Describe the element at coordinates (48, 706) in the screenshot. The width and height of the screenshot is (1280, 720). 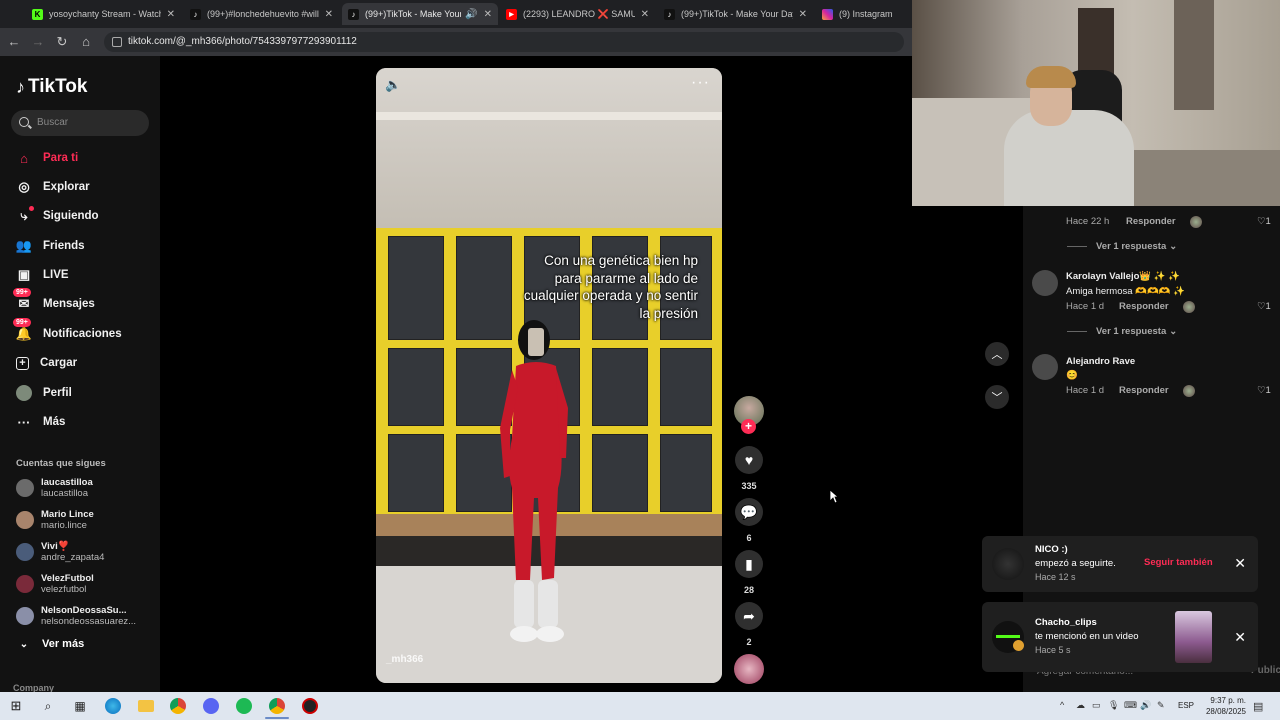
I see `search-icon: ⌕` at that location.